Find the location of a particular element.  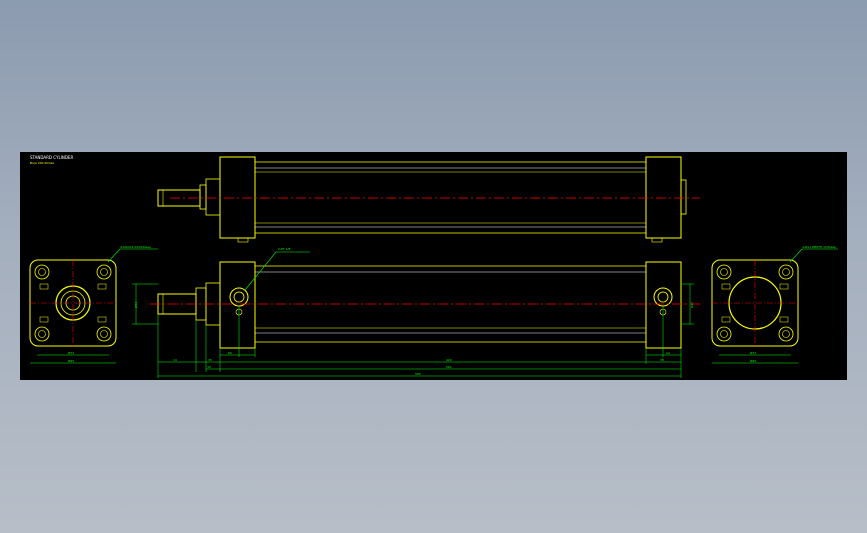

left-bolt-bl-inner is located at coordinates (42, 334).